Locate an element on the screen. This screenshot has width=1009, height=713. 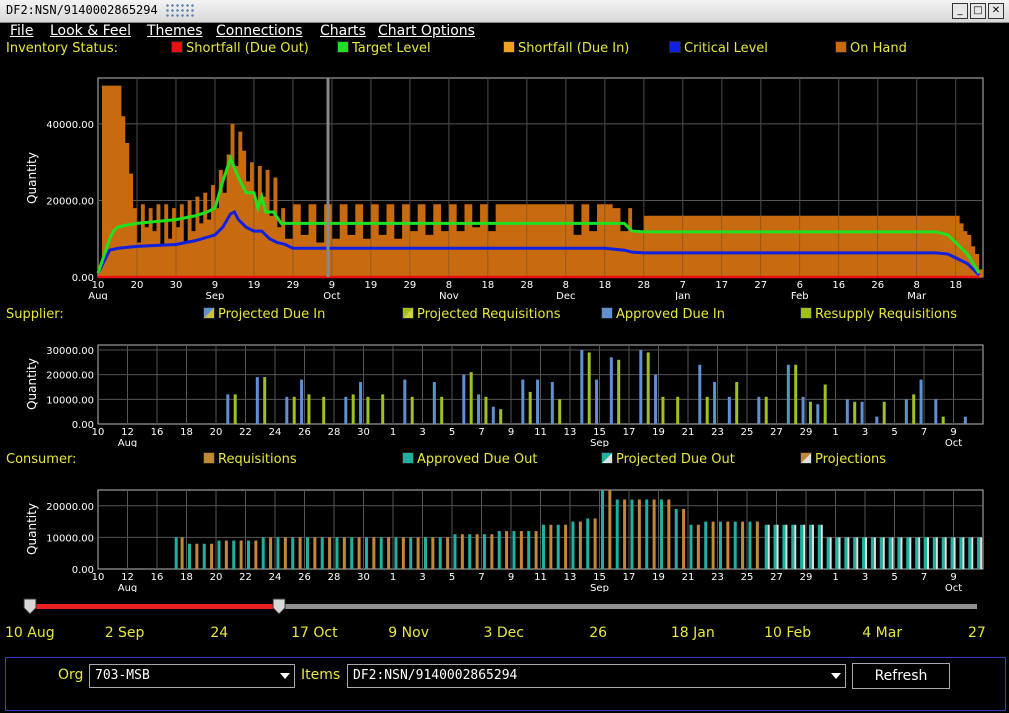
legend-resupply-requisitions: Resupply Requisitions is located at coordinates (878, 314).